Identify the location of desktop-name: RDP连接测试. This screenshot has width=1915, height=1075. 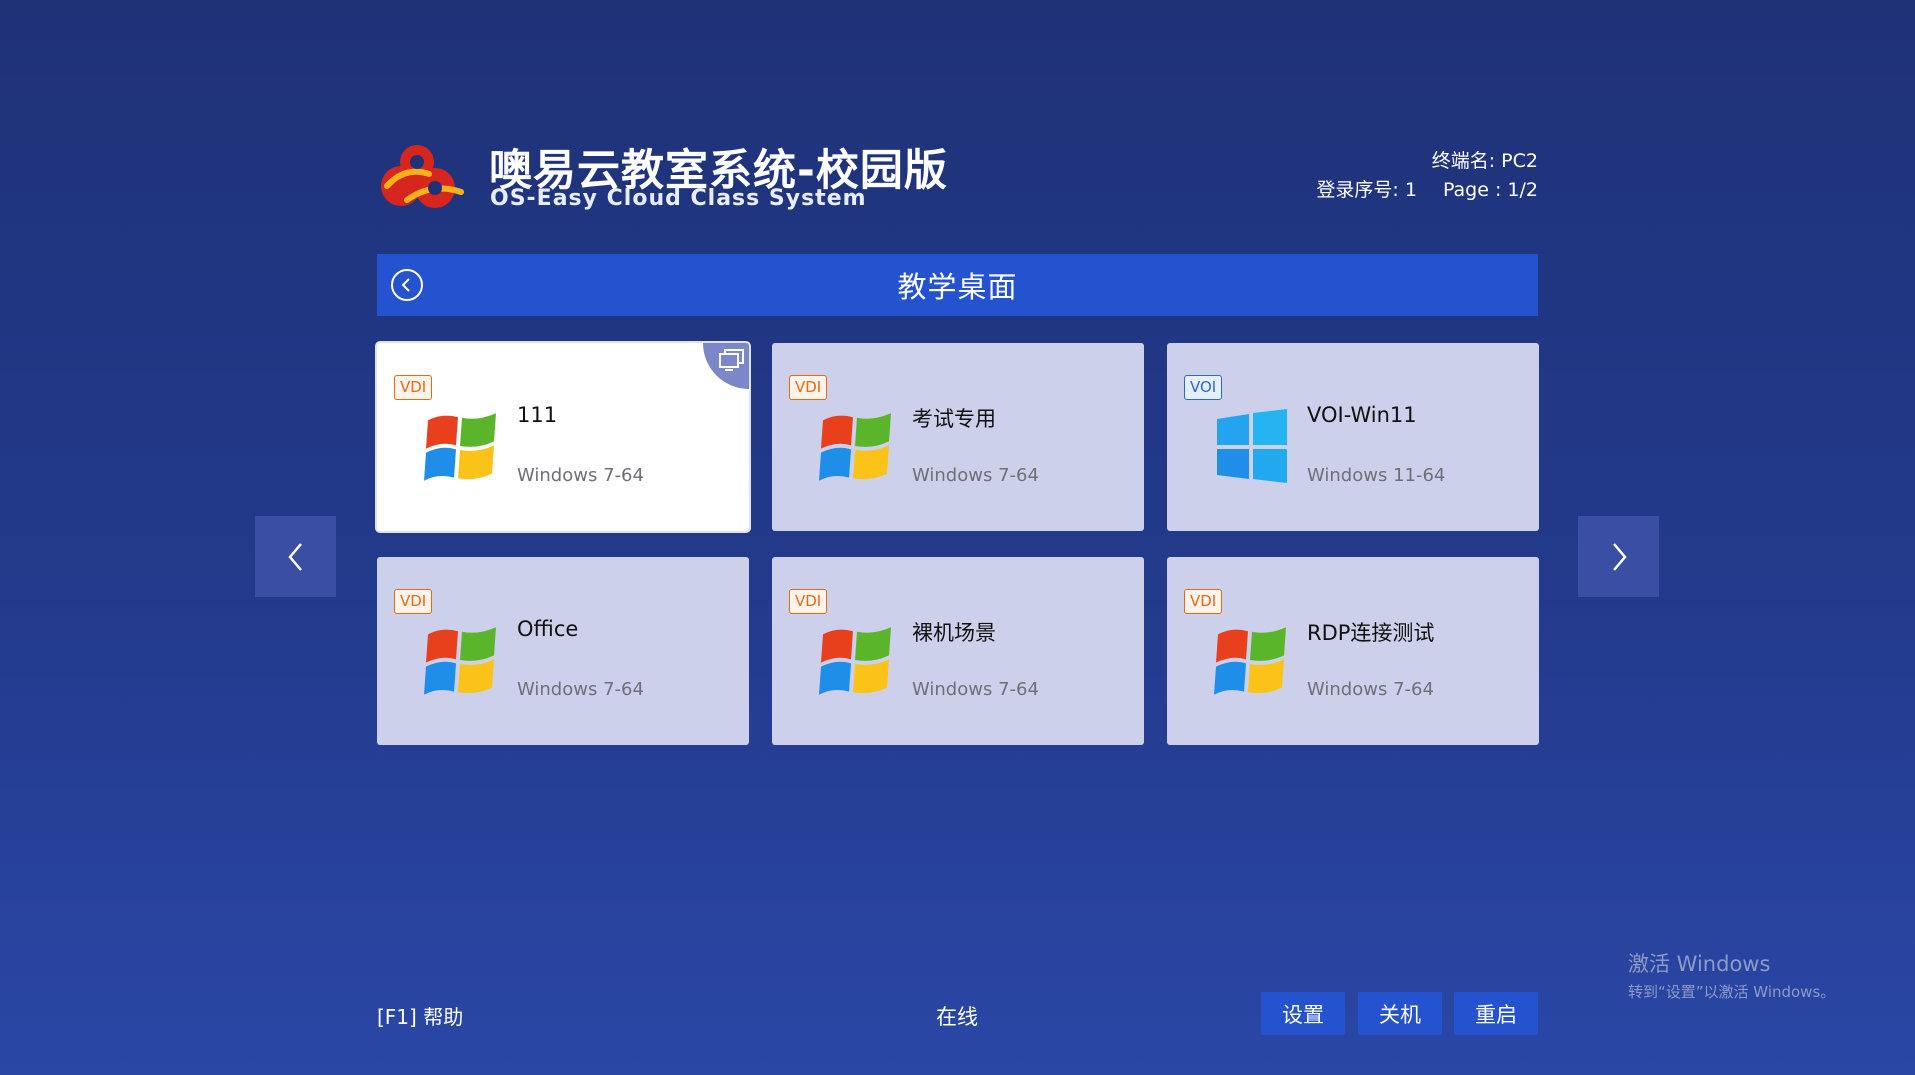
(1371, 633).